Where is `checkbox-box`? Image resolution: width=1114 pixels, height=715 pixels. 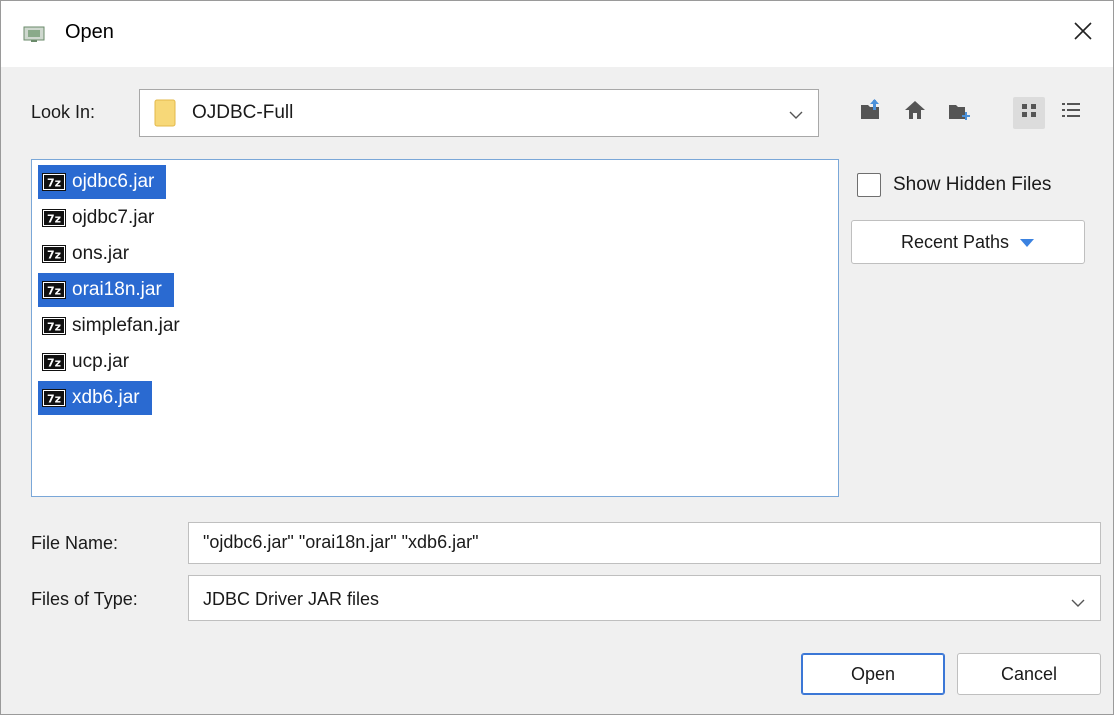 checkbox-box is located at coordinates (869, 185).